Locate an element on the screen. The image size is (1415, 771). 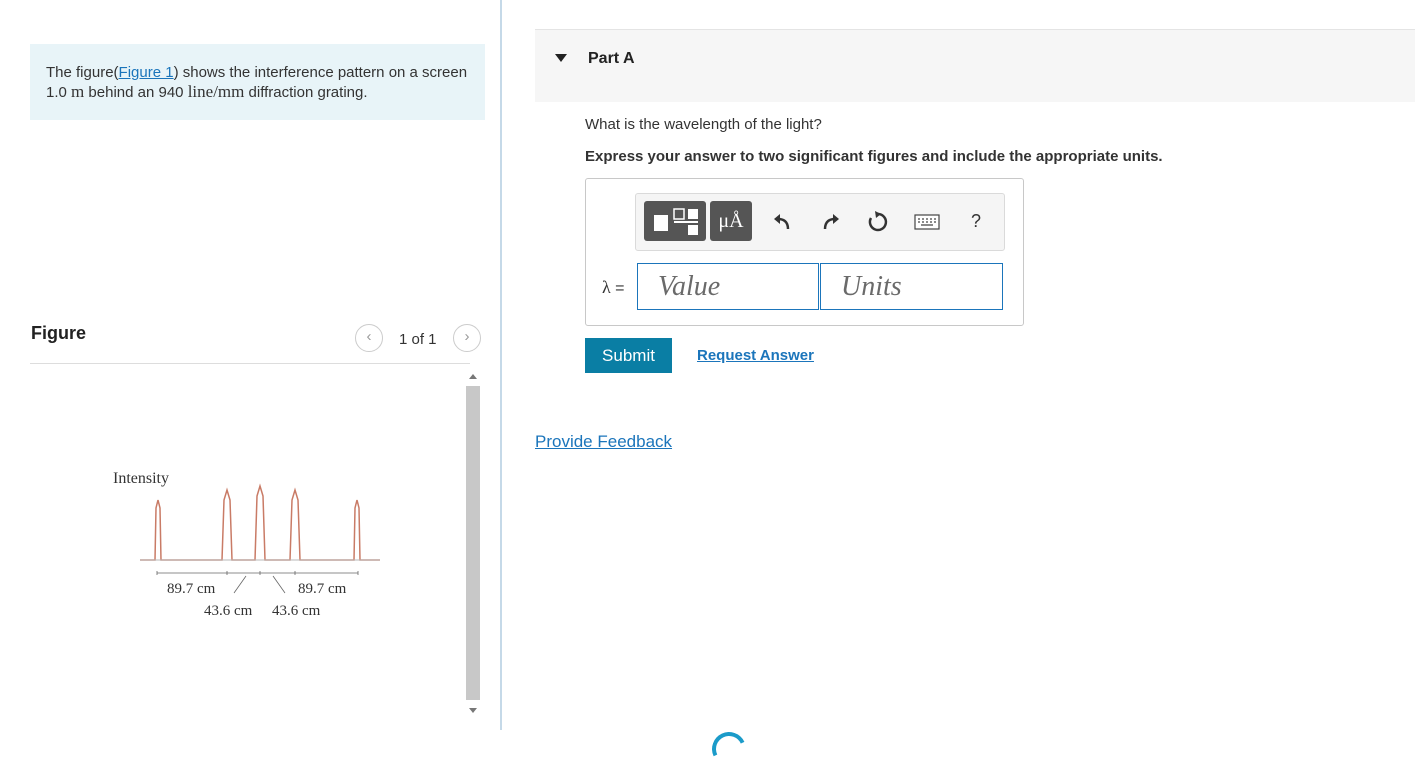
scroll-thumb is located at coordinates (473, 543).